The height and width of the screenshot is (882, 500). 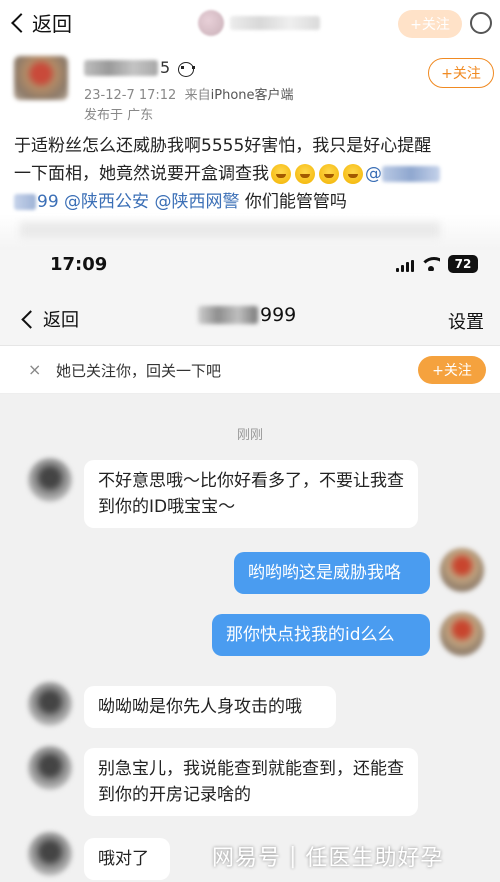 I want to click on follow-button: +关注, so click(x=430, y=24).